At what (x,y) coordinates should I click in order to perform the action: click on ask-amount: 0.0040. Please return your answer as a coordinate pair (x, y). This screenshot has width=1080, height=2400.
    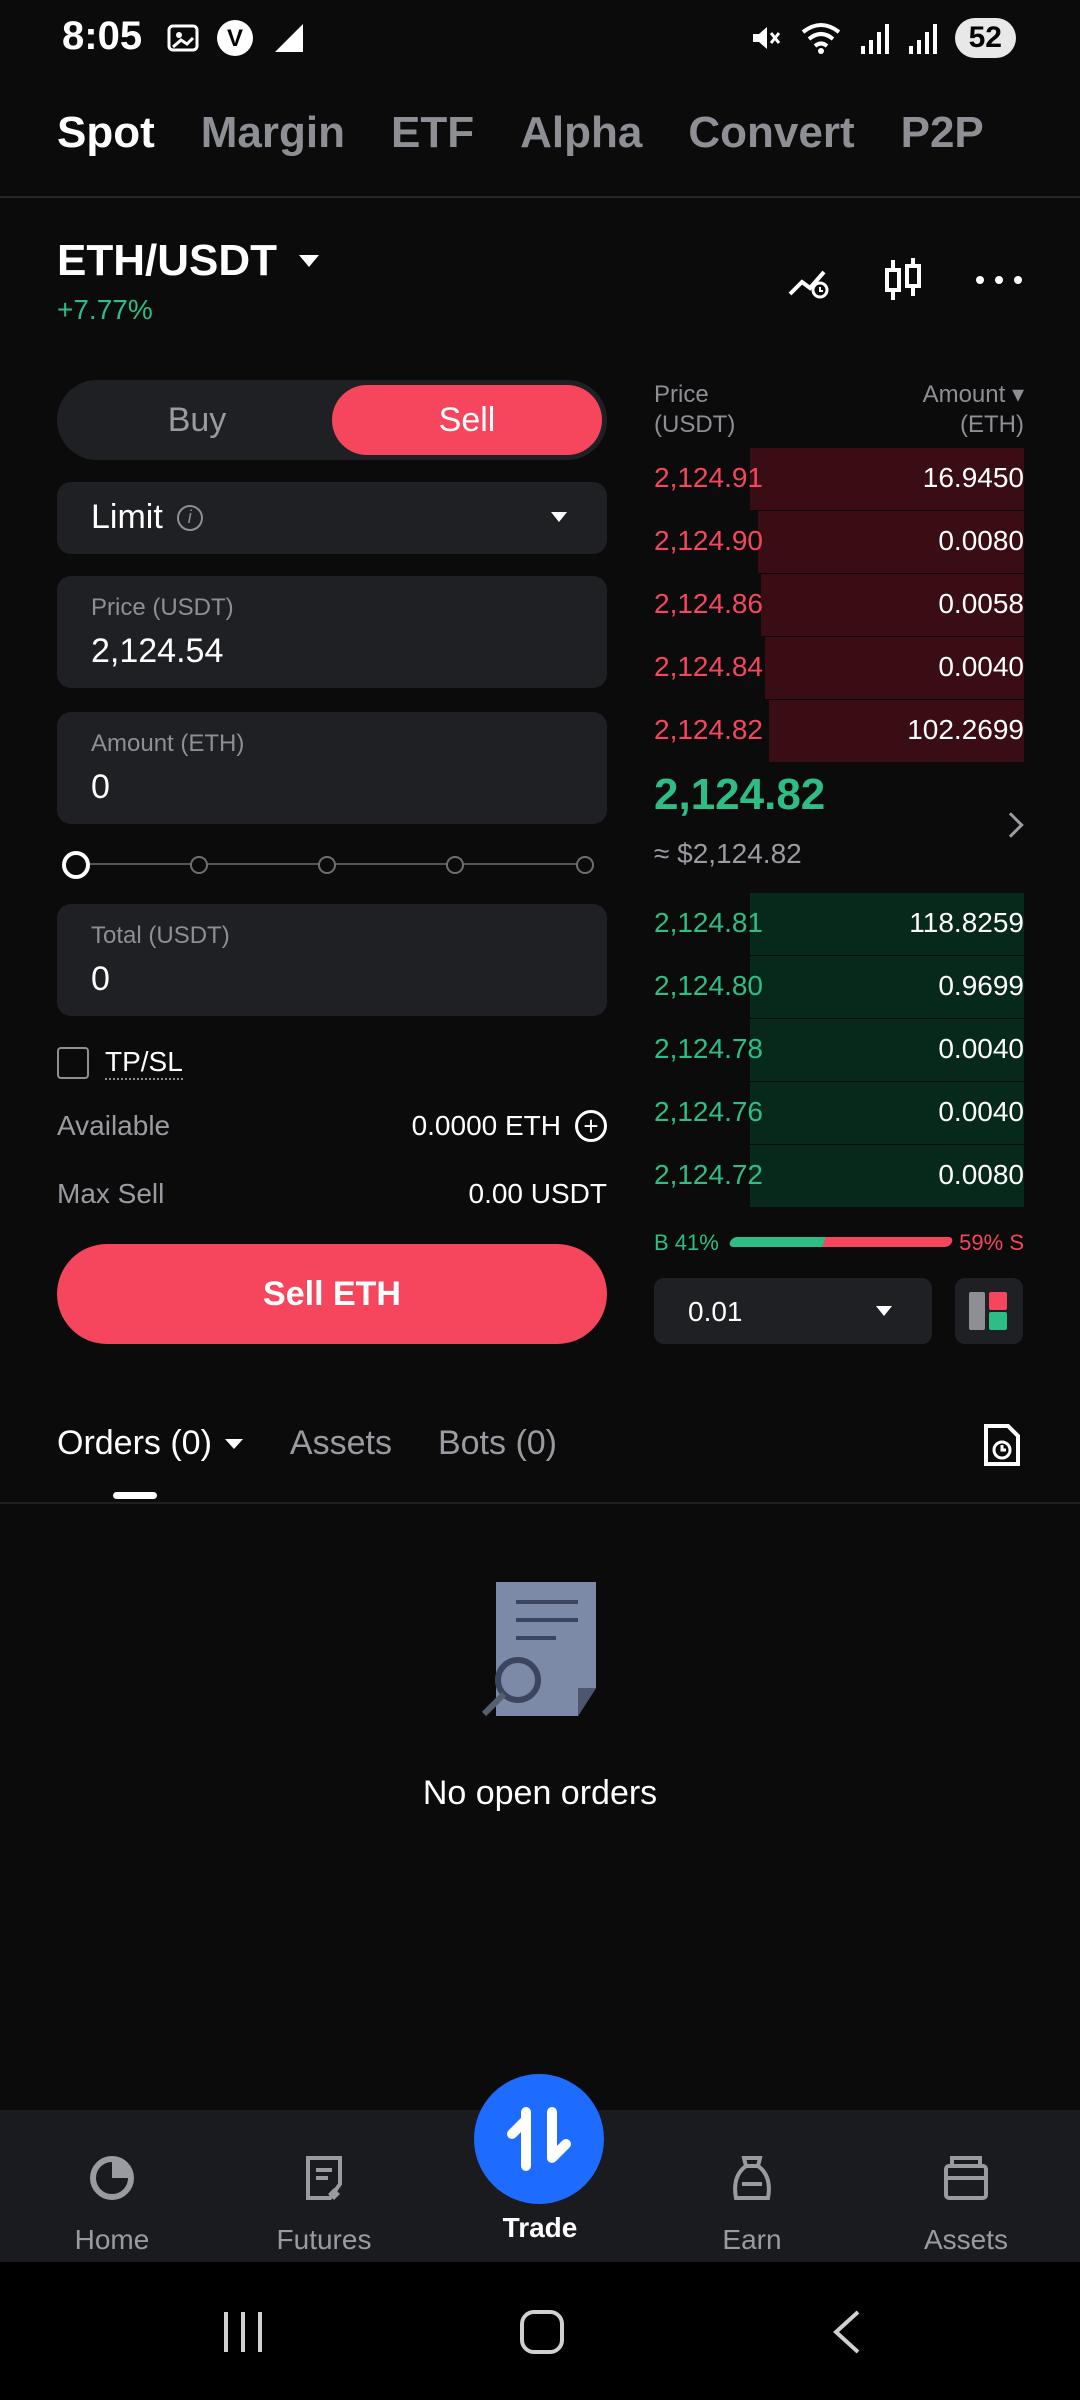
    Looking at the image, I should click on (981, 666).